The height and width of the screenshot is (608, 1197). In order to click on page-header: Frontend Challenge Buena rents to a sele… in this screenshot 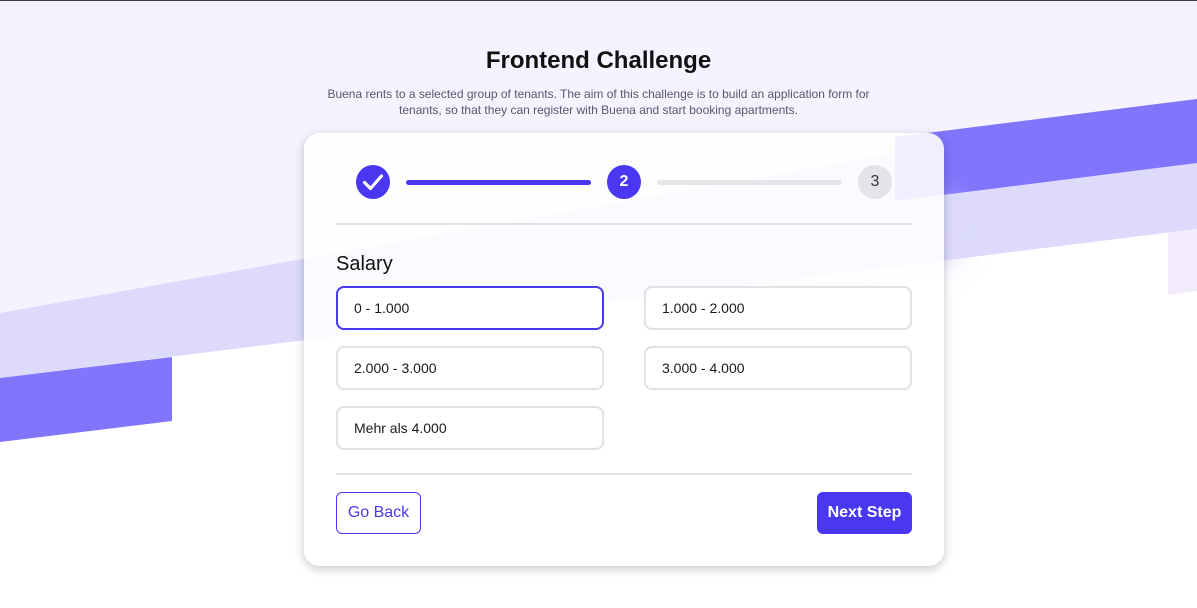, I will do `click(598, 81)`.